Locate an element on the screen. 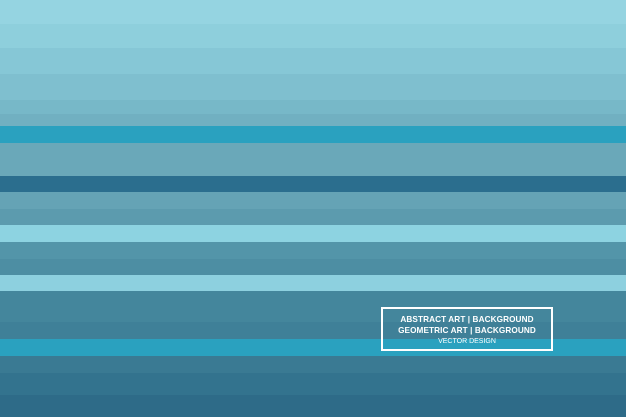 Image resolution: width=626 pixels, height=417 pixels. caption-line-abstract-art: ABSTRACT ART | BACKGROUND is located at coordinates (467, 319).